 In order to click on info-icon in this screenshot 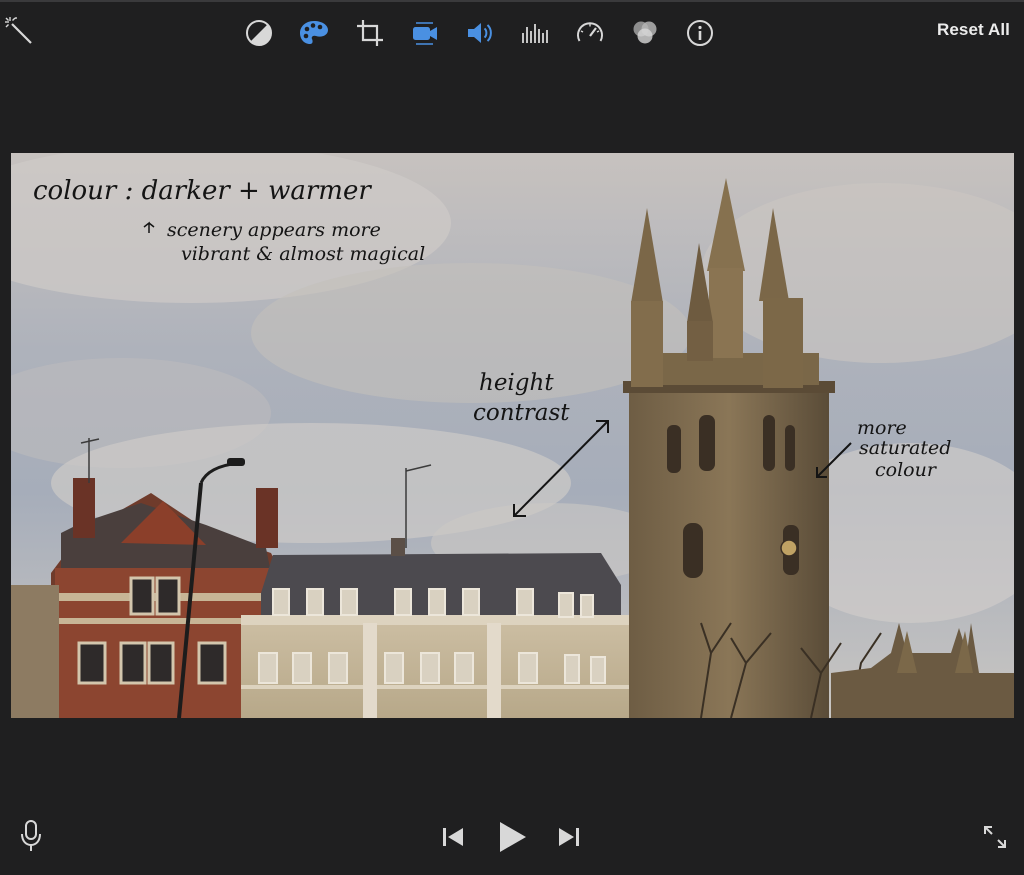, I will do `click(700, 33)`.